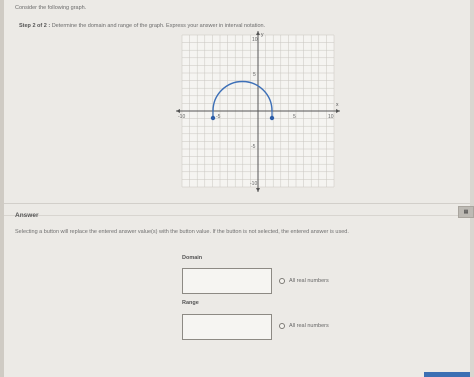 This screenshot has width=474, height=377. I want to click on y-tick-neg10: -10, so click(253, 184).